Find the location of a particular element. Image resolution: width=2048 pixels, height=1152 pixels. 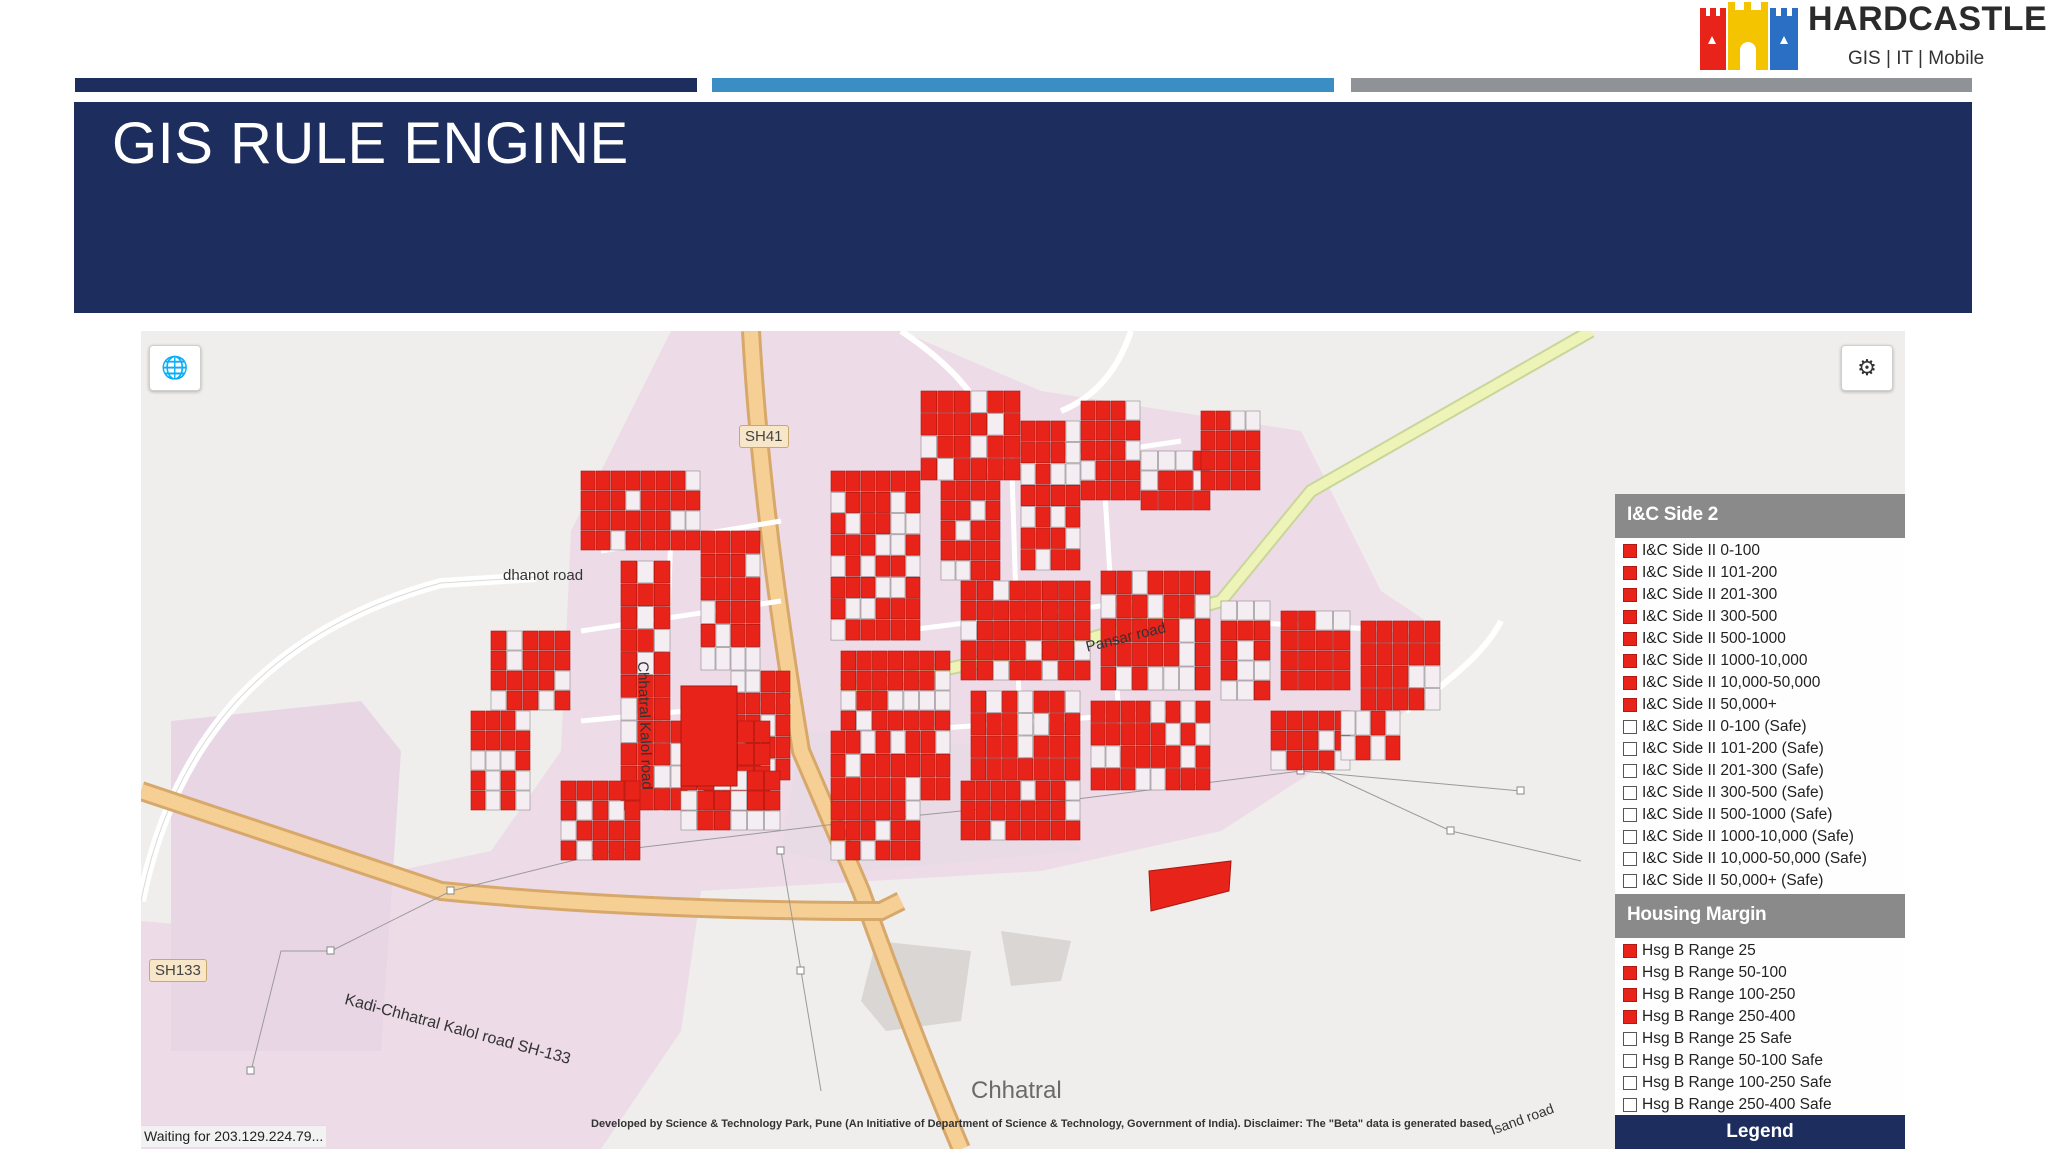

legend-item: I&C Side II 50,000+ is located at coordinates (1764, 705).